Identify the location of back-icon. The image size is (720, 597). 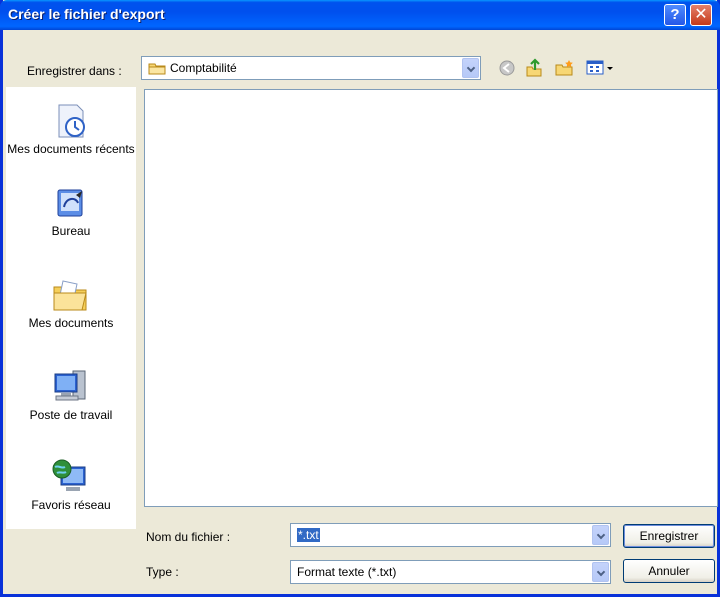
(507, 68).